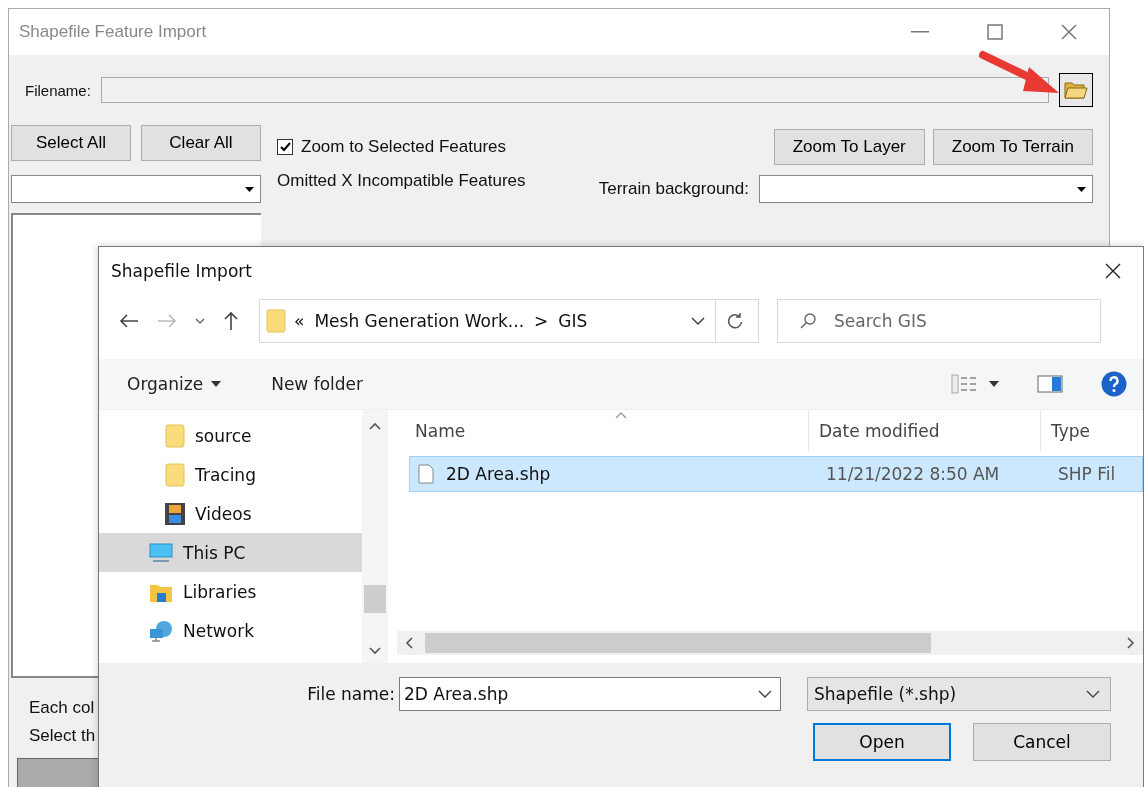  What do you see at coordinates (230, 630) in the screenshot?
I see `navigation-item: Network` at bounding box center [230, 630].